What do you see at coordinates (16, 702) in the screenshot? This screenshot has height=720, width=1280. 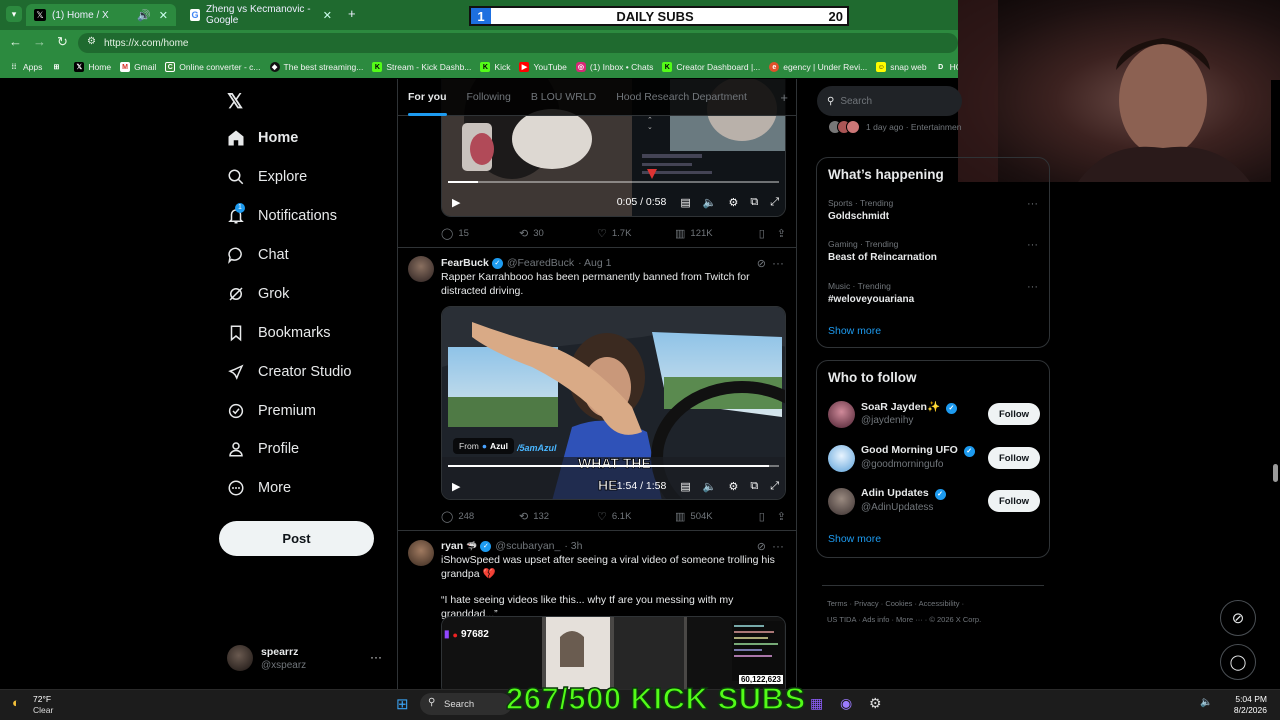 I see `weather-icon: ◐` at bounding box center [16, 702].